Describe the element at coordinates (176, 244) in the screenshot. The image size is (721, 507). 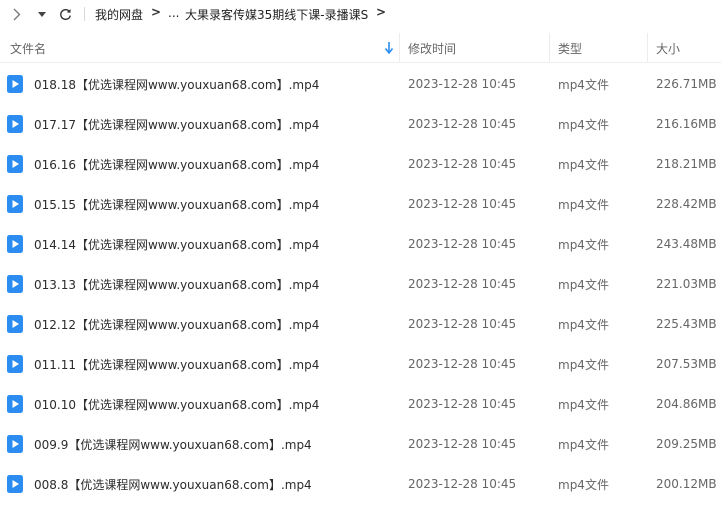
I see `file-name: 014.14【优选课程网www.youxuan68.com】.mp4` at that location.